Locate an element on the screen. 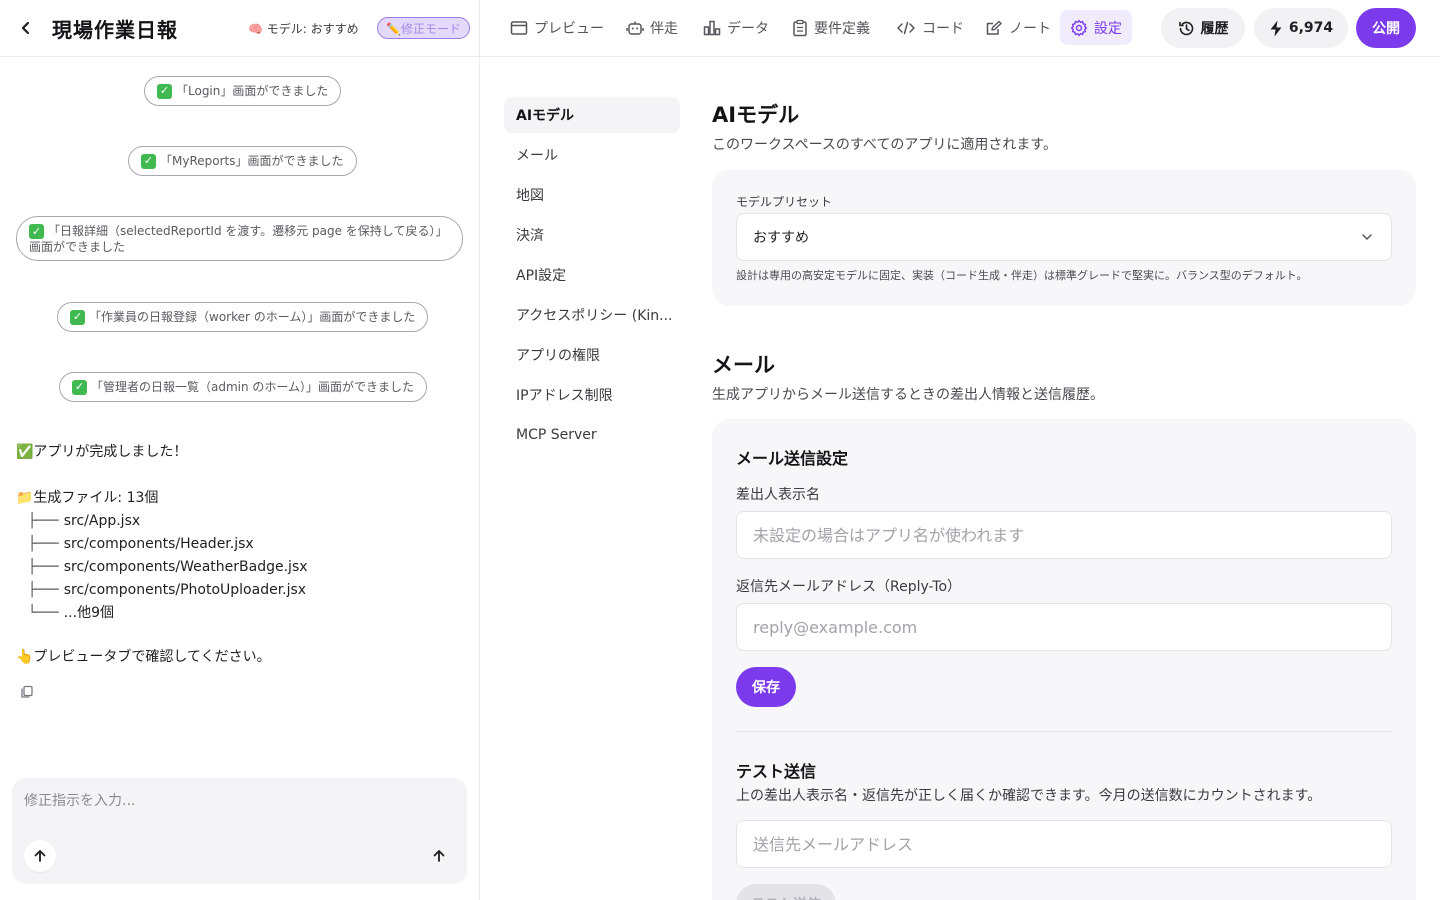  chevron-left-icon is located at coordinates (25, 28).